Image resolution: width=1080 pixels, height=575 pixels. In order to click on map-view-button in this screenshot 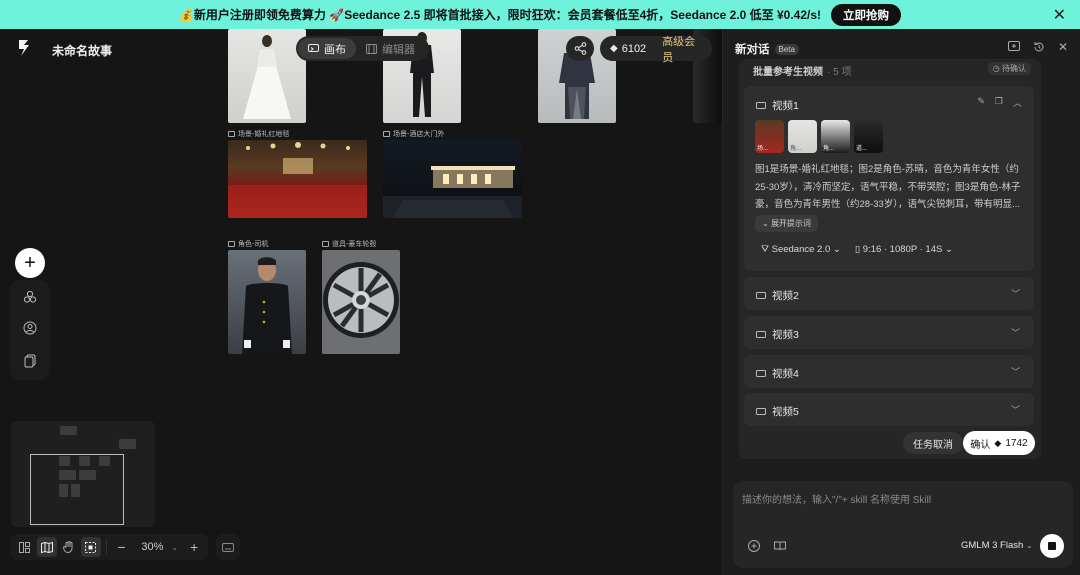, I will do `click(46, 547)`.